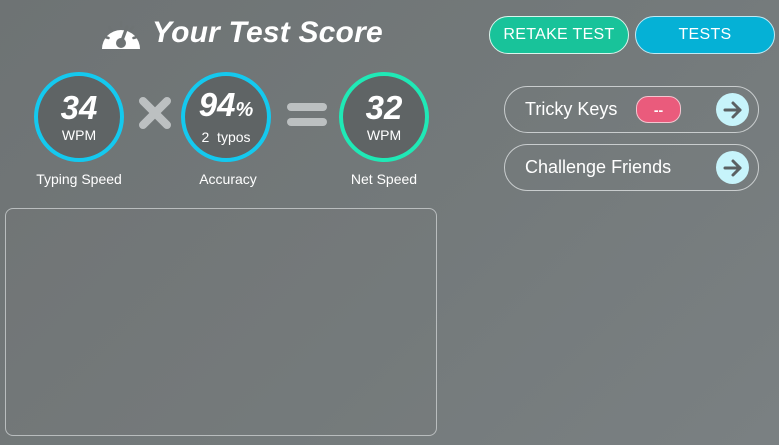 This screenshot has width=779, height=445. I want to click on typing-speed-caption: Typing Speed, so click(79, 179).